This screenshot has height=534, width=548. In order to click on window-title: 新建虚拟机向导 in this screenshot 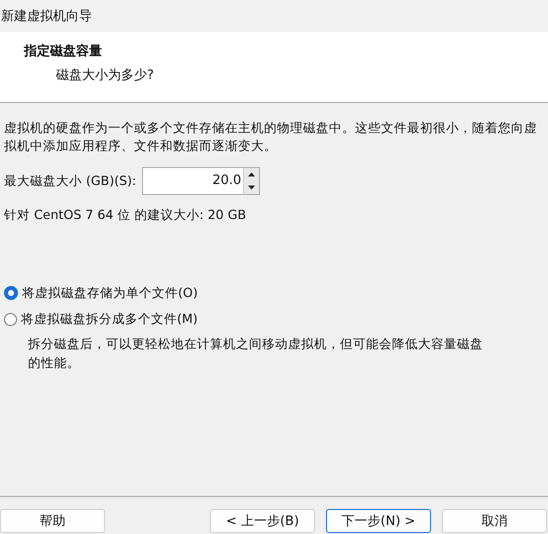, I will do `click(46, 16)`.